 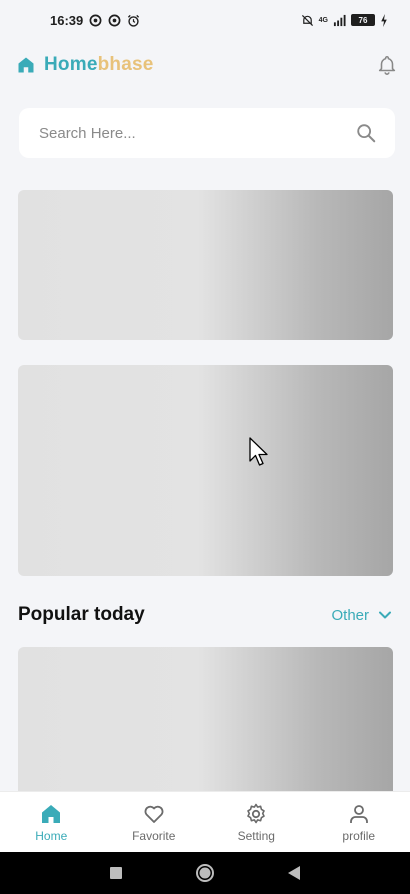 I want to click on popular-section-header: Popular today Other, so click(x=205, y=615).